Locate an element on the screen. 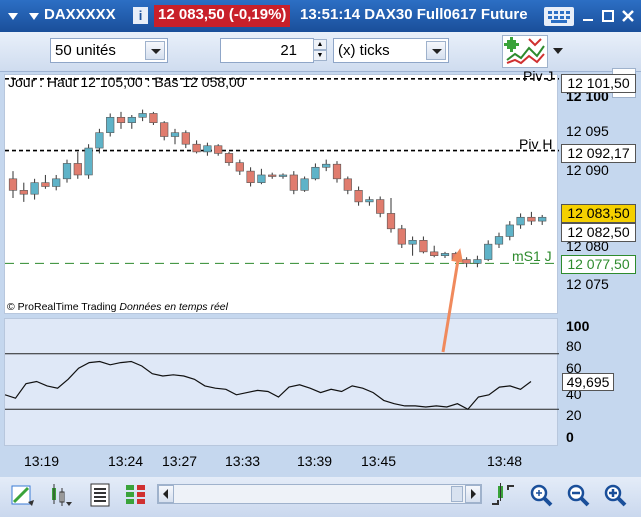  symbol-name: DAXXXXX is located at coordinates (80, 14).